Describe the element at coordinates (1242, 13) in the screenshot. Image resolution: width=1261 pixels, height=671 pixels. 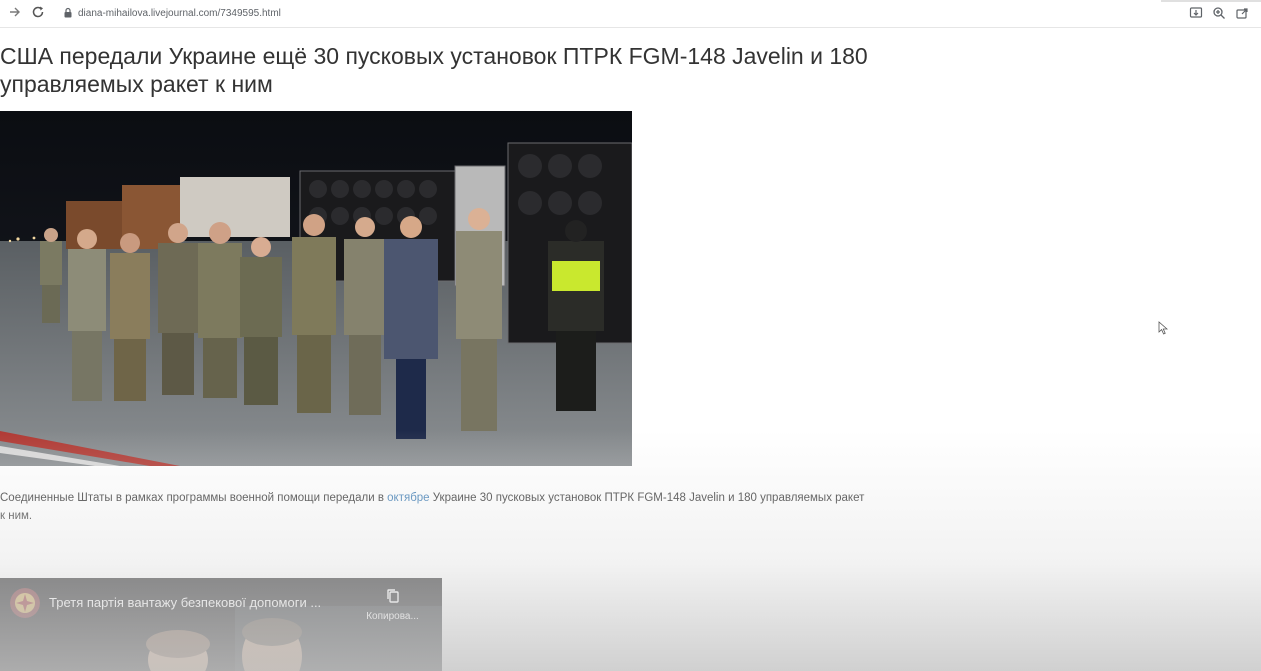
I see `share-icon` at that location.